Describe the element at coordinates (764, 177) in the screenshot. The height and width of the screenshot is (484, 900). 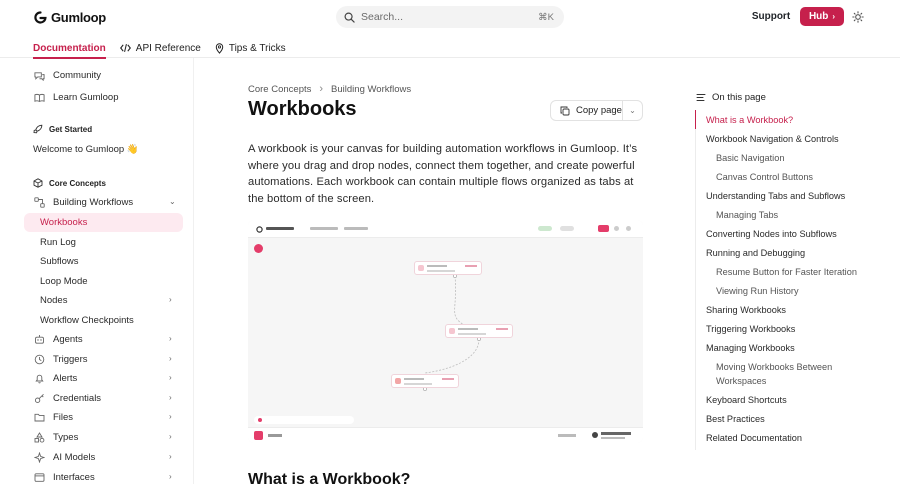
I see `toc-item: Canvas Control Buttons` at that location.